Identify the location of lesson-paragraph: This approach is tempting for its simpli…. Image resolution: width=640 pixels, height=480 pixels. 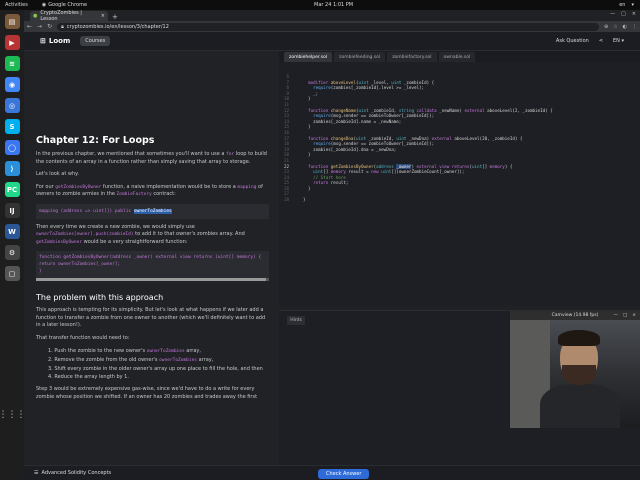
(151, 317).